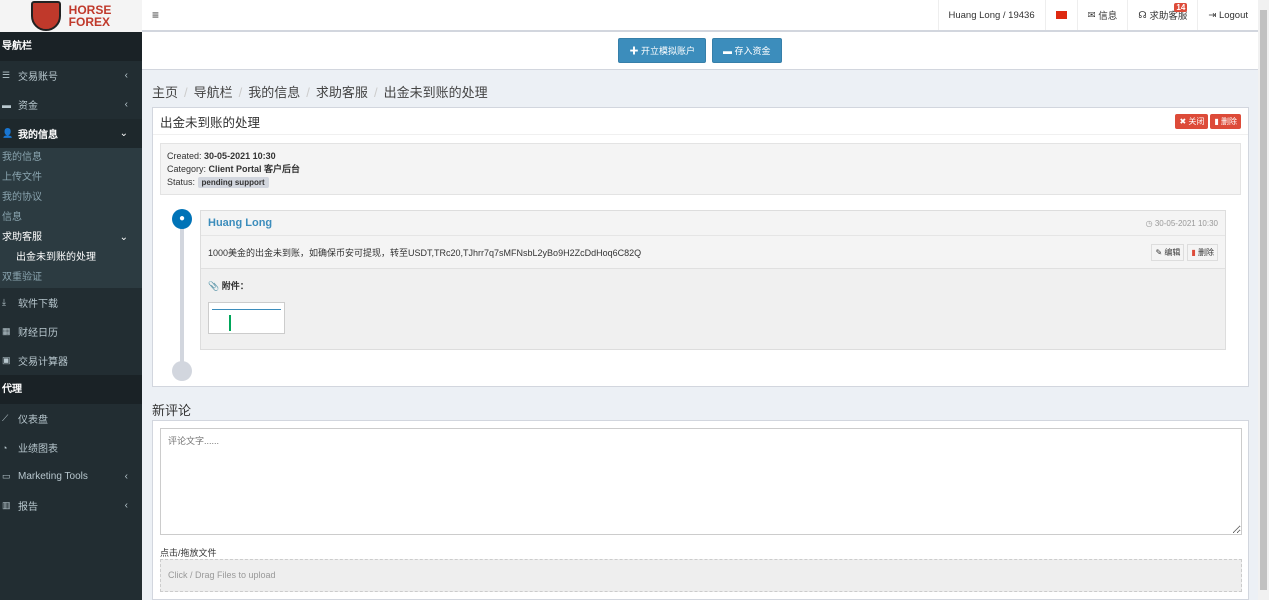 This screenshot has width=1269, height=600. I want to click on label: 编辑, so click(1172, 252).